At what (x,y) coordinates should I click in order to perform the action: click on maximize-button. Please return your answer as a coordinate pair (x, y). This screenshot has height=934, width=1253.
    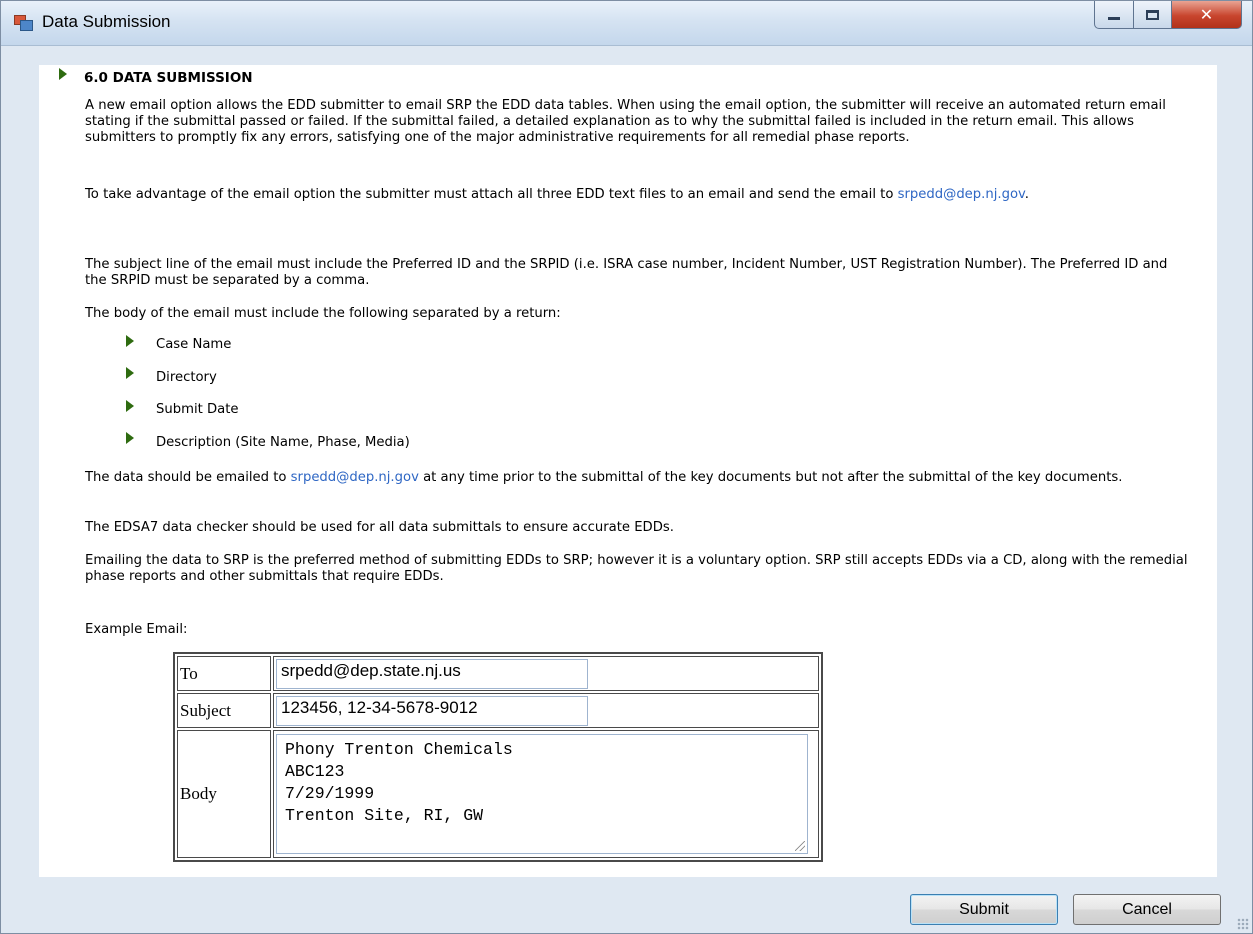
    Looking at the image, I should click on (1153, 15).